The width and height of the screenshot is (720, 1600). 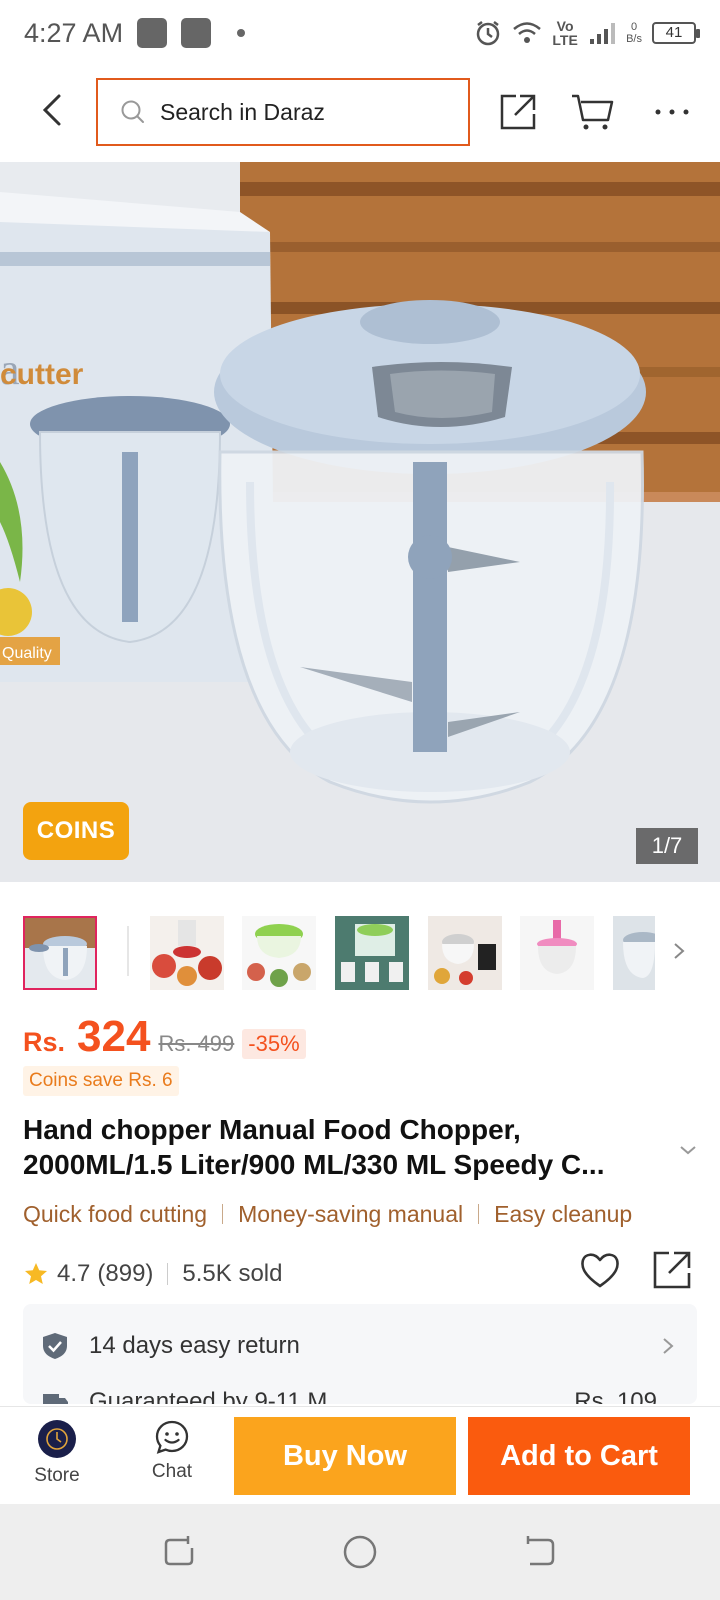 What do you see at coordinates (55, 1399) in the screenshot?
I see `delivery-truck-icon` at bounding box center [55, 1399].